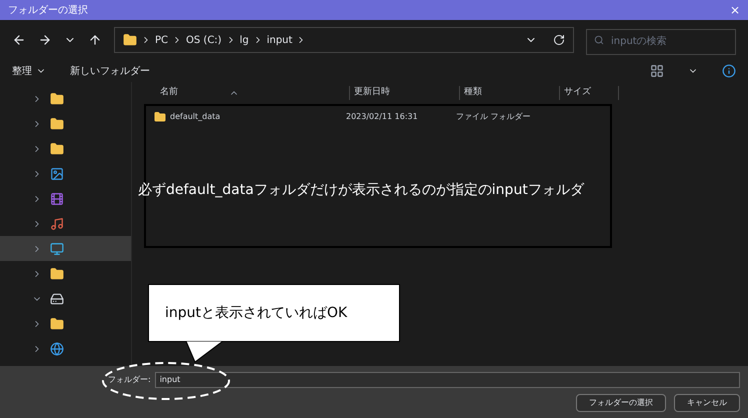 Image resolution: width=748 pixels, height=418 pixels. I want to click on callout-text: inputと表示されていればOK, so click(256, 313).